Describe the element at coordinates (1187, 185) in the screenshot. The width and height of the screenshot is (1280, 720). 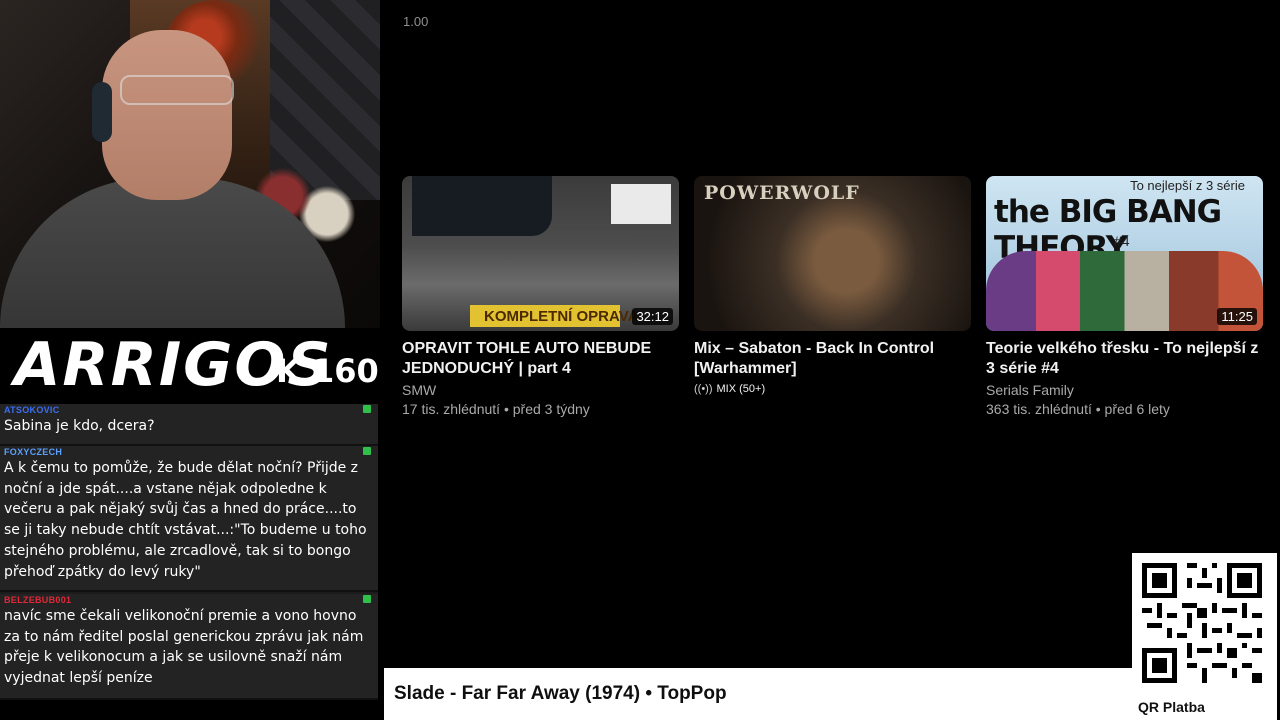
I see `thumbnail-subtitle: To nejlepší z 3 série` at that location.